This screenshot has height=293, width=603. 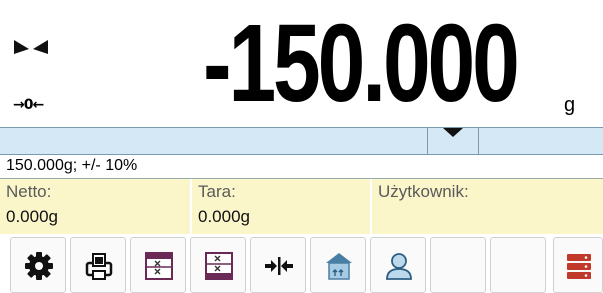 I want to click on stability-icon, so click(x=31, y=47).